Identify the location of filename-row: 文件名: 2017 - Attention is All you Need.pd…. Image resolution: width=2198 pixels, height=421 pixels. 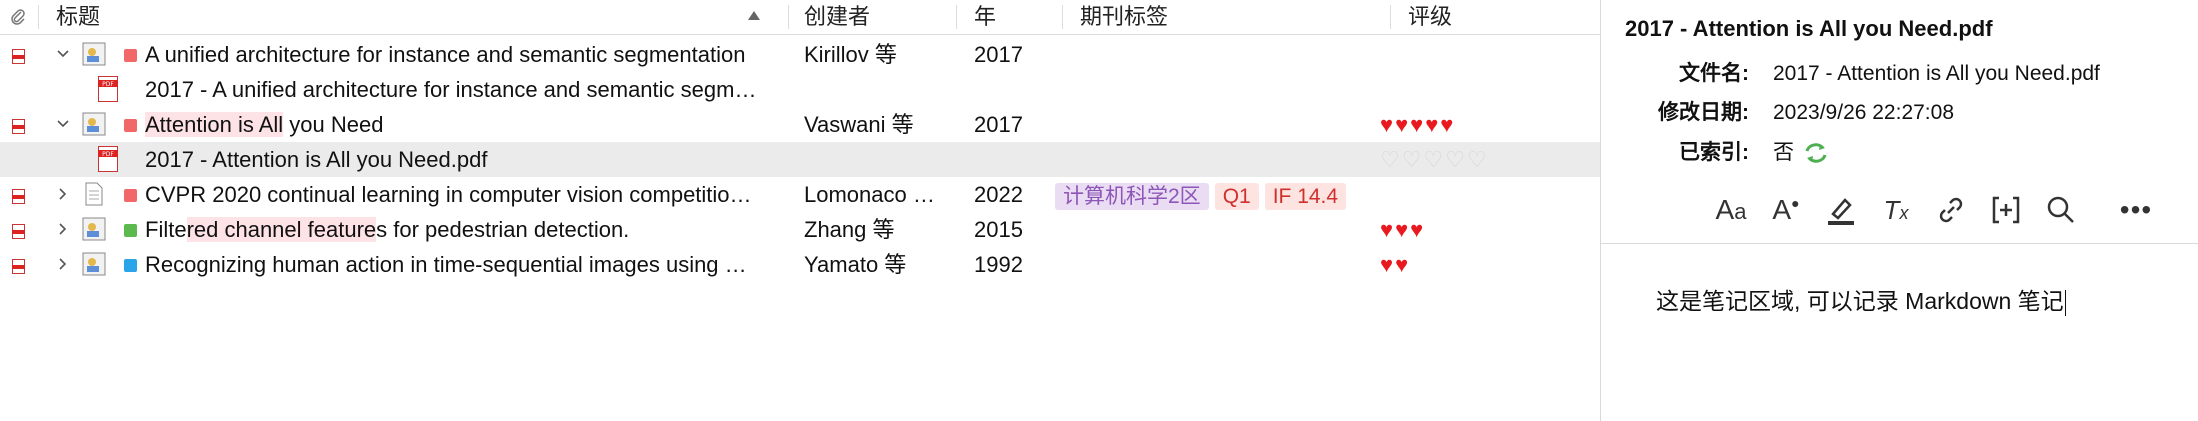
(1881, 74).